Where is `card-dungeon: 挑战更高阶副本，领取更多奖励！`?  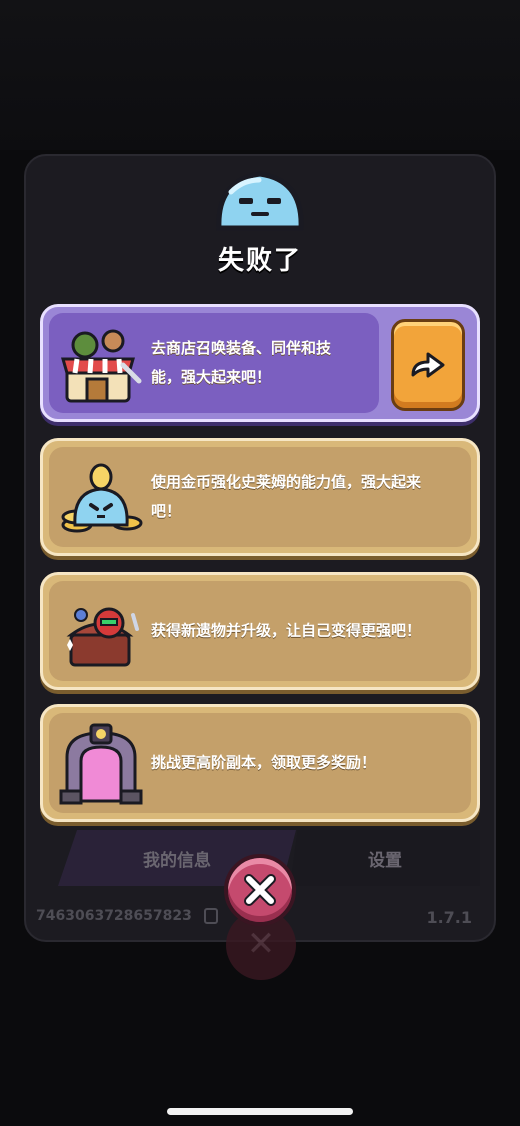
card-dungeon: 挑战更高阶副本，领取更多奖励！ is located at coordinates (260, 763).